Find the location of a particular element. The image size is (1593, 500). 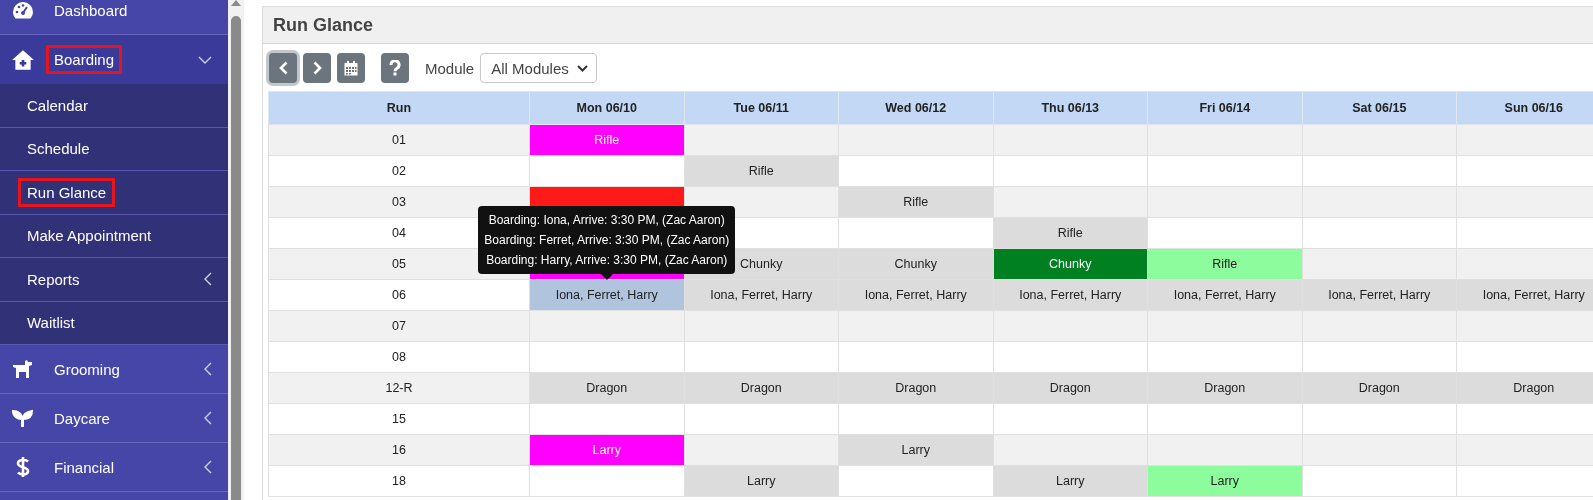

column-header: Mon 06/10 is located at coordinates (606, 108).